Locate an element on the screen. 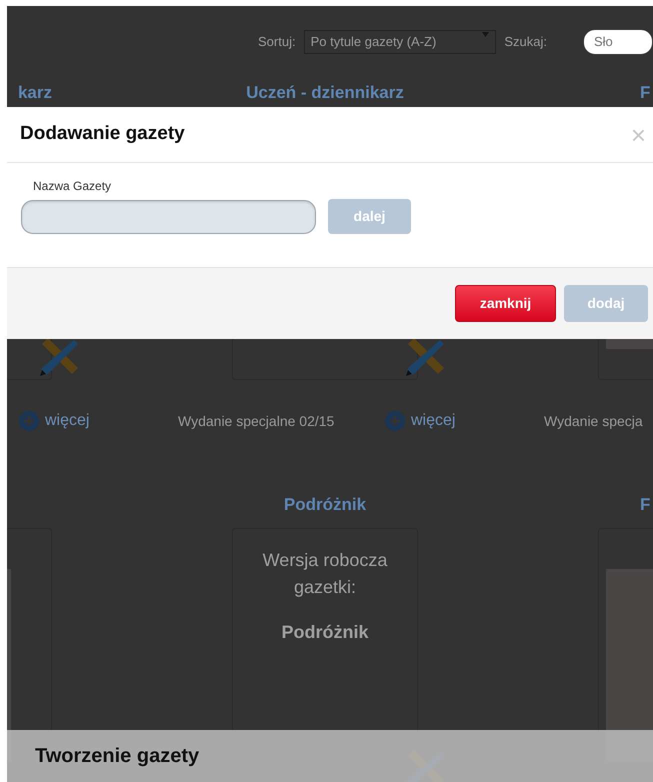 This screenshot has height=782, width=653. sort-label: Sortuj: is located at coordinates (277, 42).